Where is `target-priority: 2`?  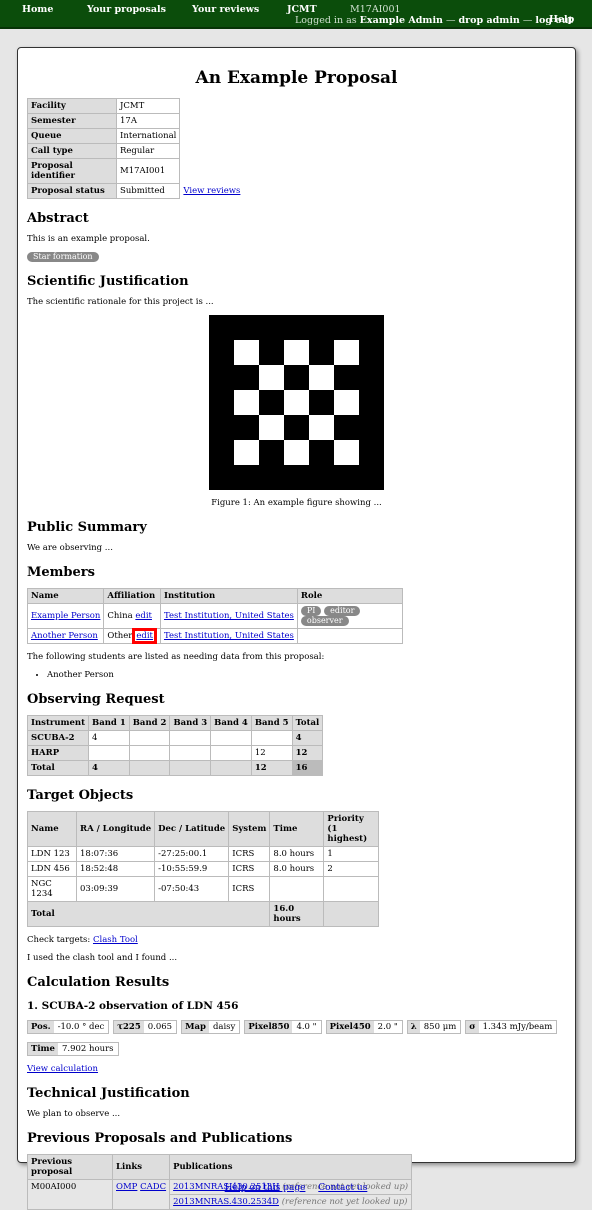
target-priority: 2 is located at coordinates (351, 869).